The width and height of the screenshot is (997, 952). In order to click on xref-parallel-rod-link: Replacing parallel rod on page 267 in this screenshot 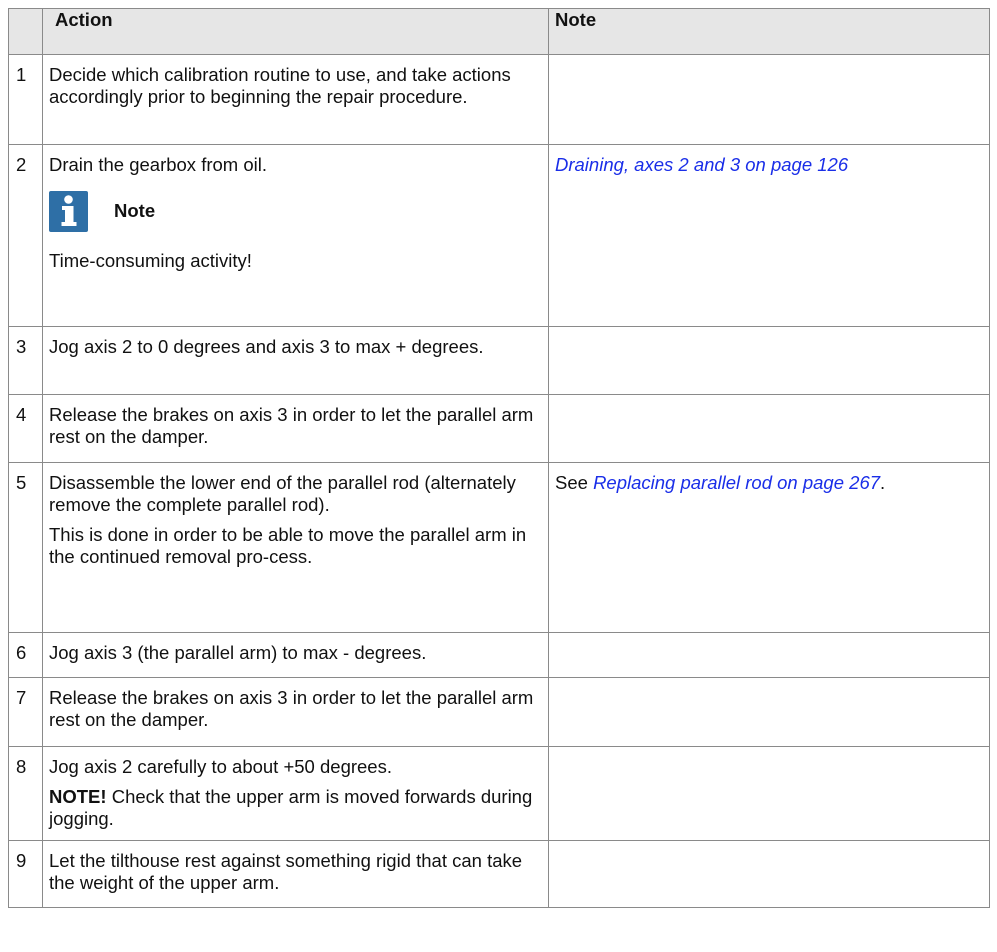, I will do `click(736, 482)`.